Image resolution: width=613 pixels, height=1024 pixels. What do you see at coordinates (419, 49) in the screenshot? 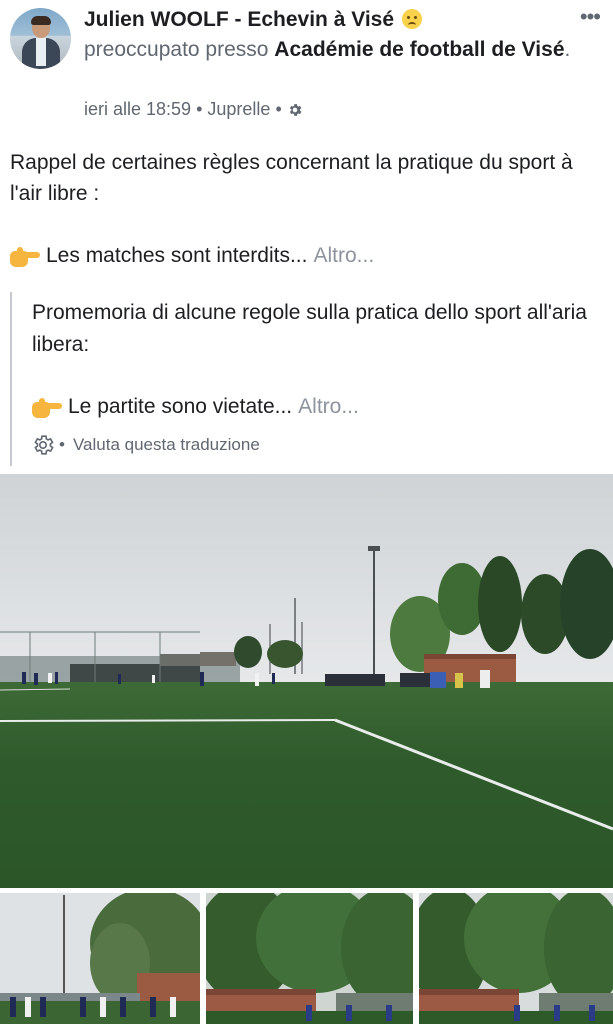
I see `location-link: Académie de football de Visé` at bounding box center [419, 49].